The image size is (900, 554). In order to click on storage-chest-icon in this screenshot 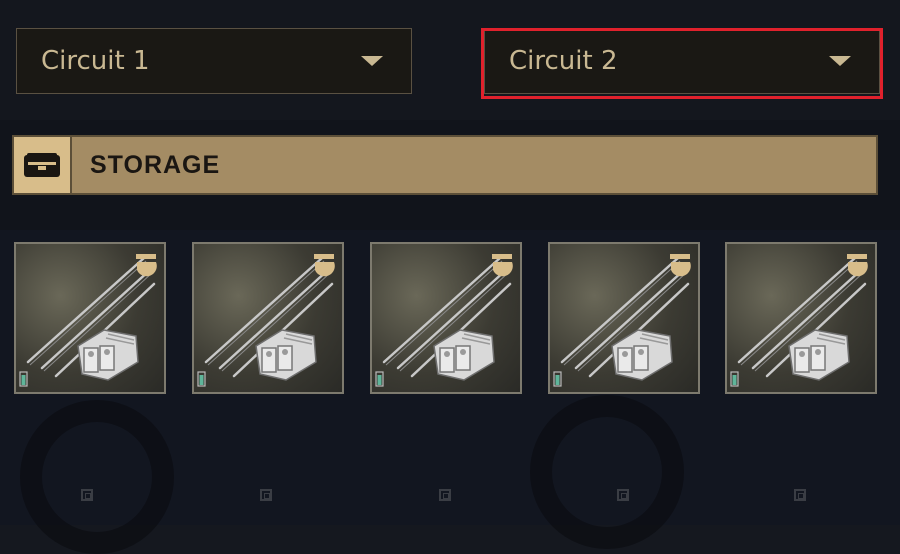, I will do `click(43, 165)`.